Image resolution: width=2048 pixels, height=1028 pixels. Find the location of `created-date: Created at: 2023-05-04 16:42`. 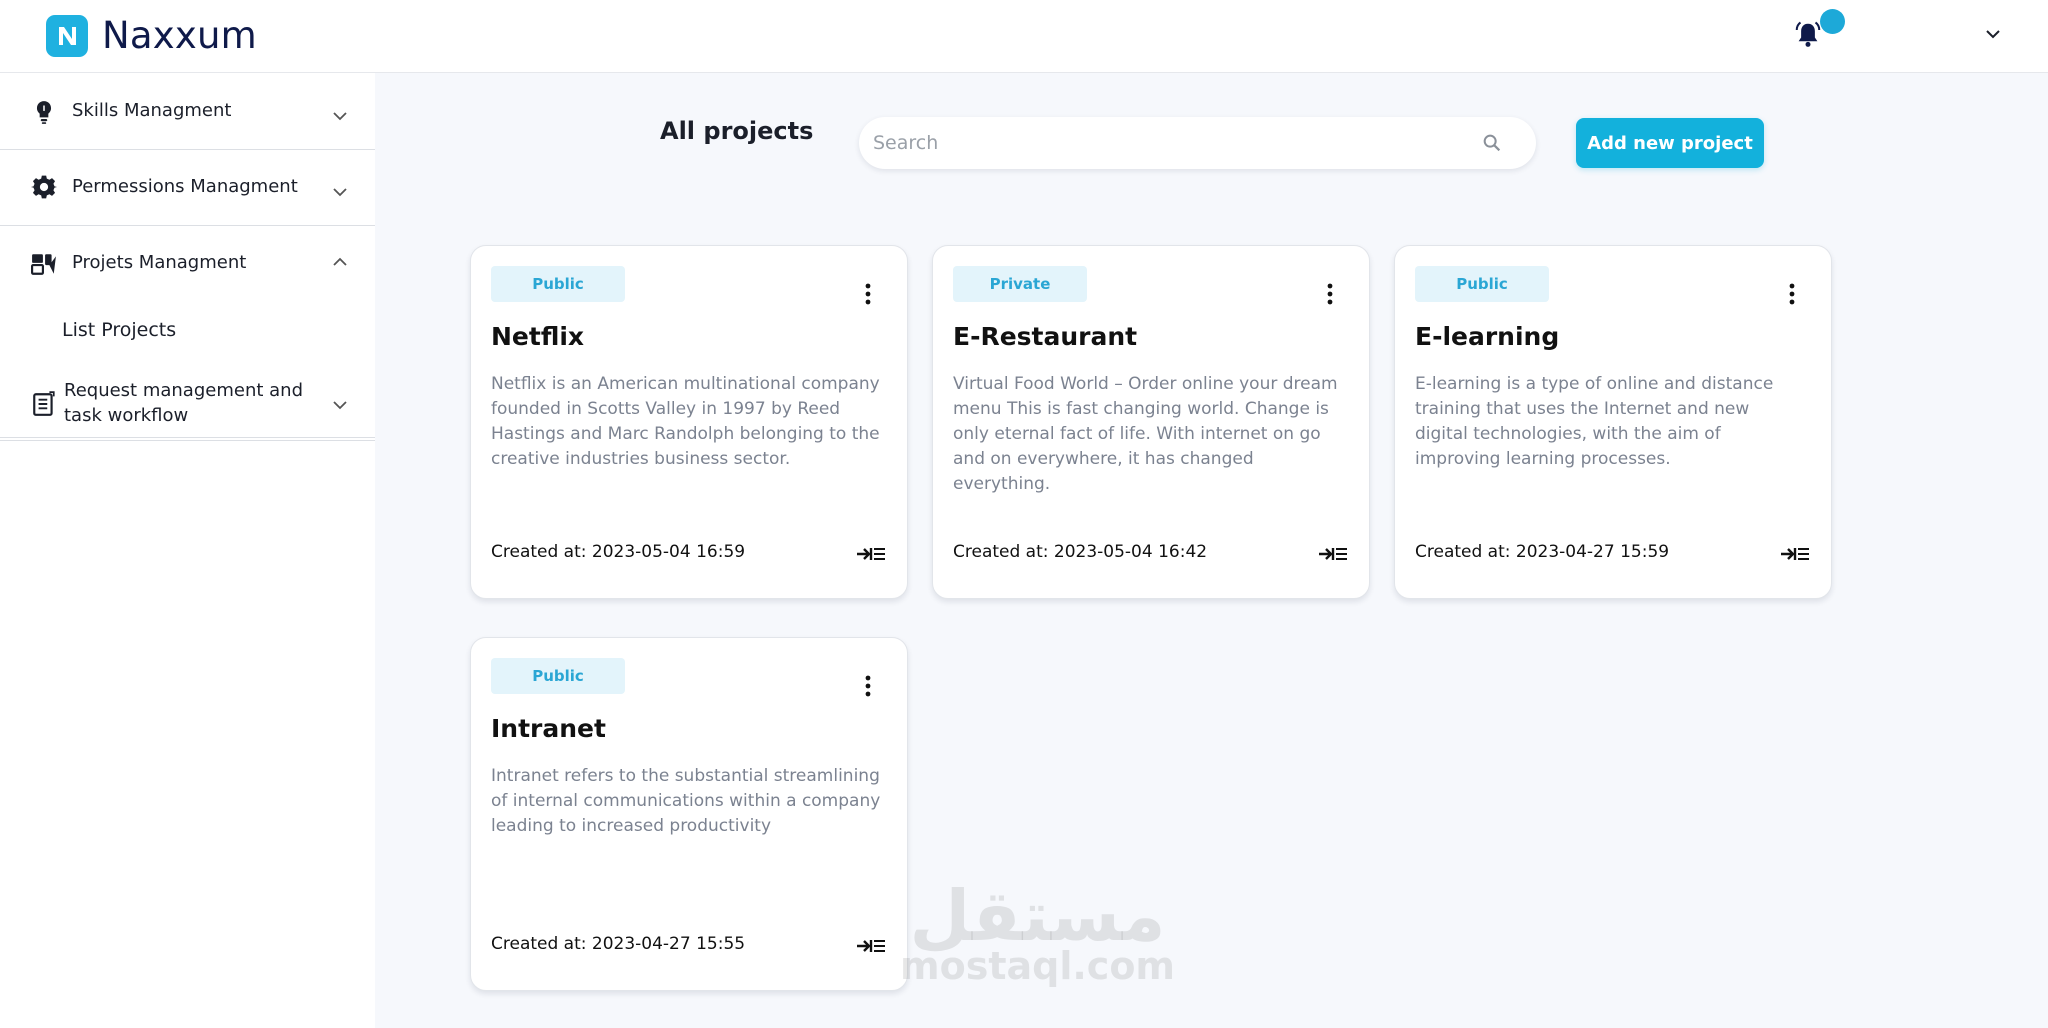

created-date: Created at: 2023-05-04 16:42 is located at coordinates (1080, 552).